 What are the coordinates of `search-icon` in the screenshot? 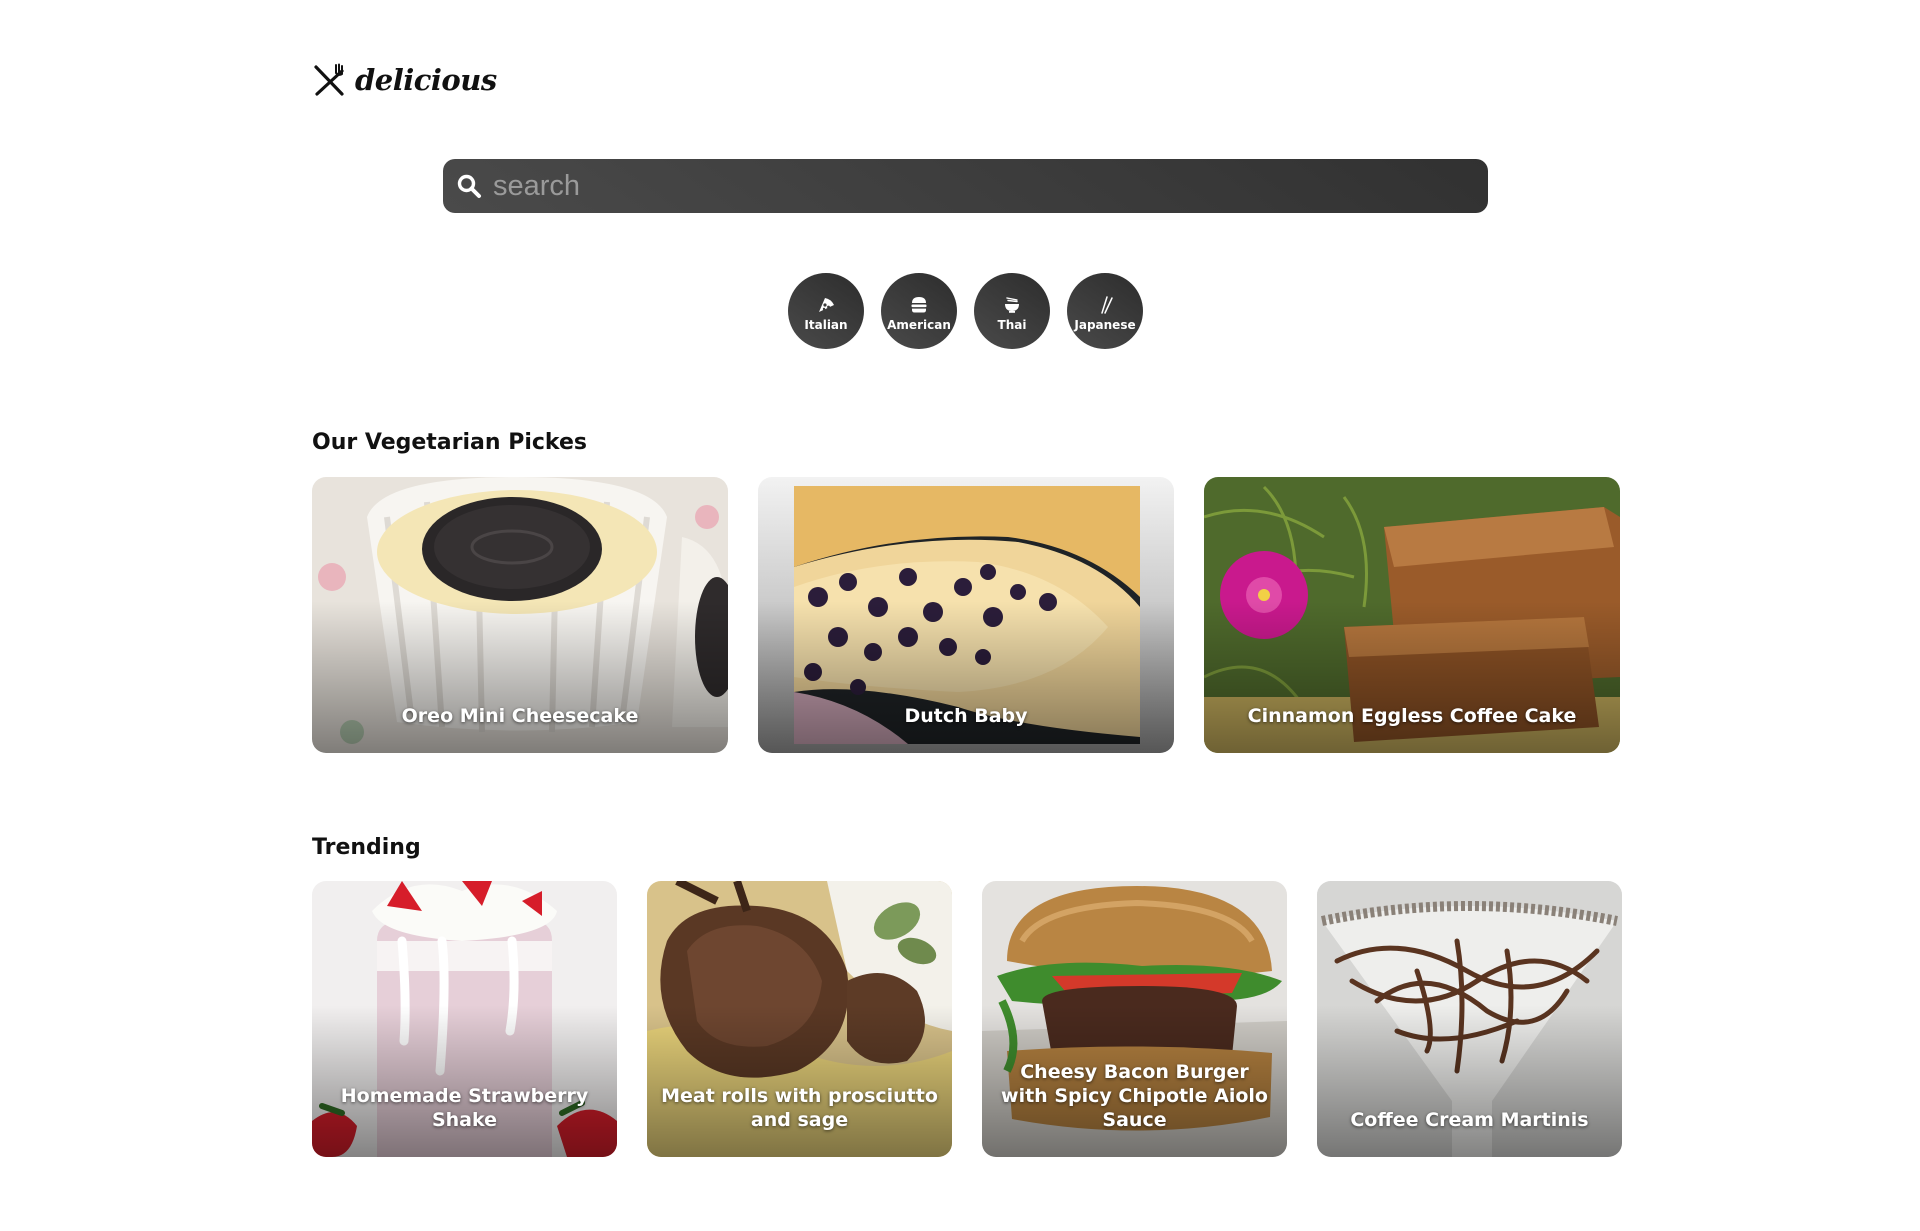 It's located at (469, 186).